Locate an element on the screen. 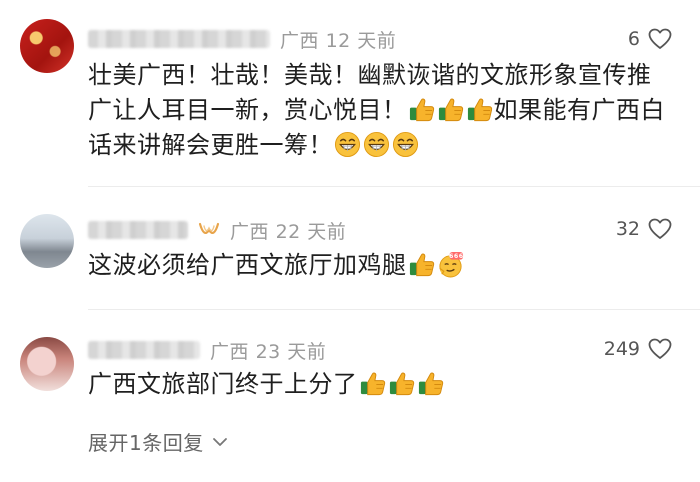 The image size is (700, 482). like-count: 249 is located at coordinates (621, 349).